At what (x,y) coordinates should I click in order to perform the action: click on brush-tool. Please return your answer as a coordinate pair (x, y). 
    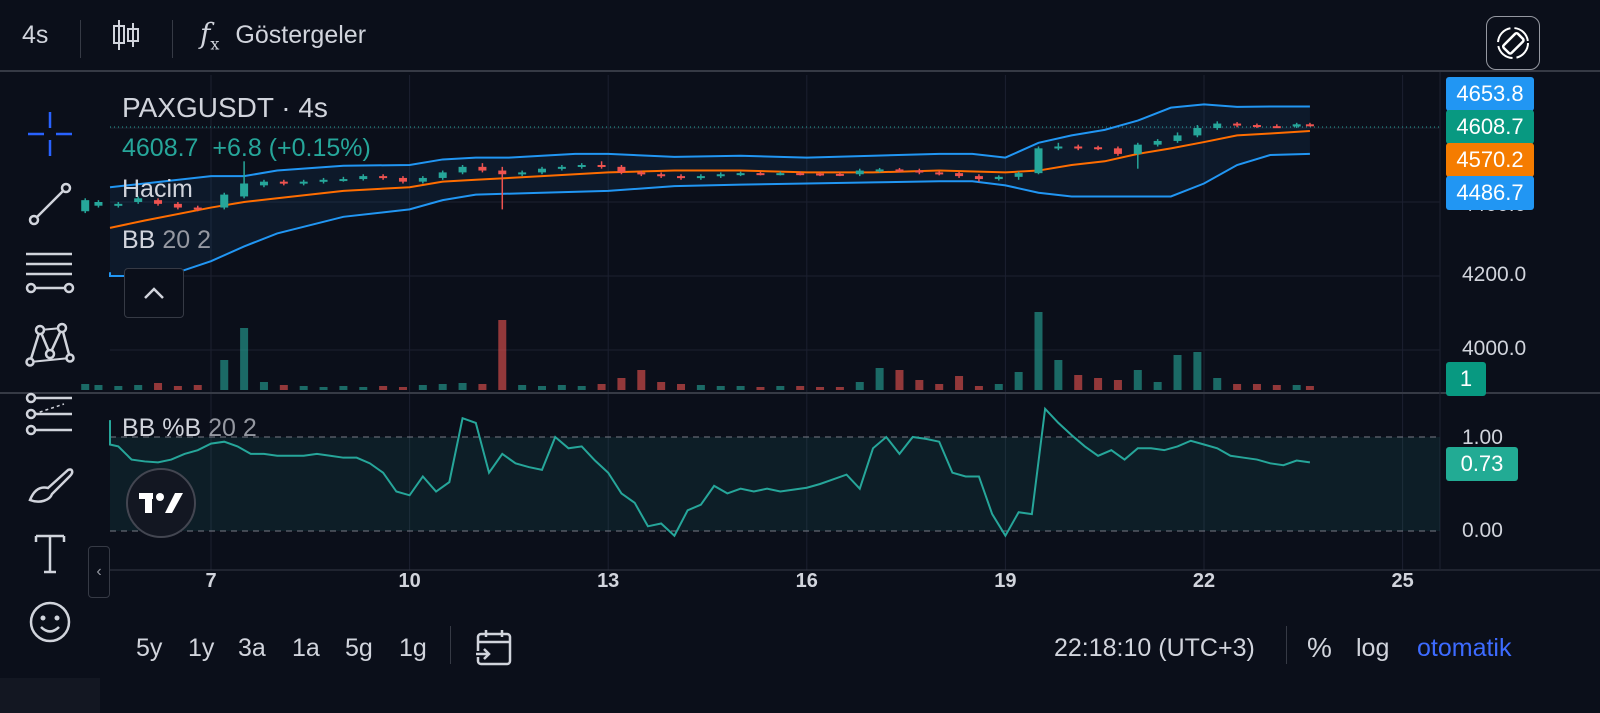
    Looking at the image, I should click on (50, 484).